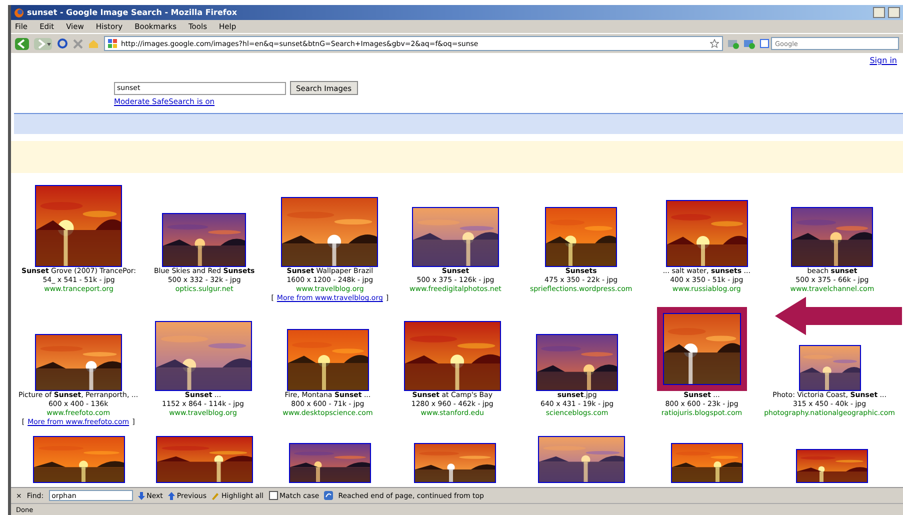  I want to click on forward-icon, so click(43, 44).